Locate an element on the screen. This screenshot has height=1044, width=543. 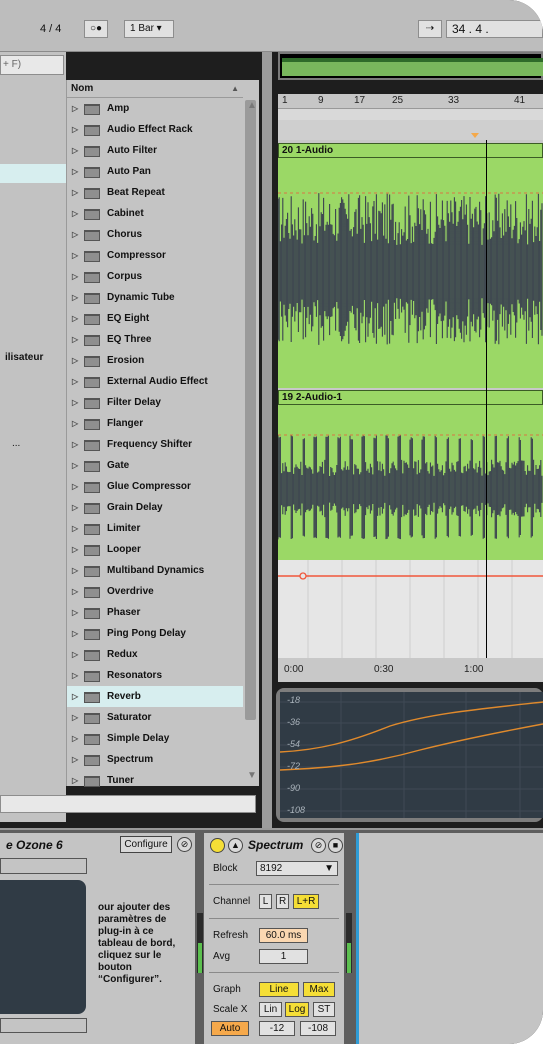
list-item: ▷ Frequency Shifter is located at coordinates (155, 444).